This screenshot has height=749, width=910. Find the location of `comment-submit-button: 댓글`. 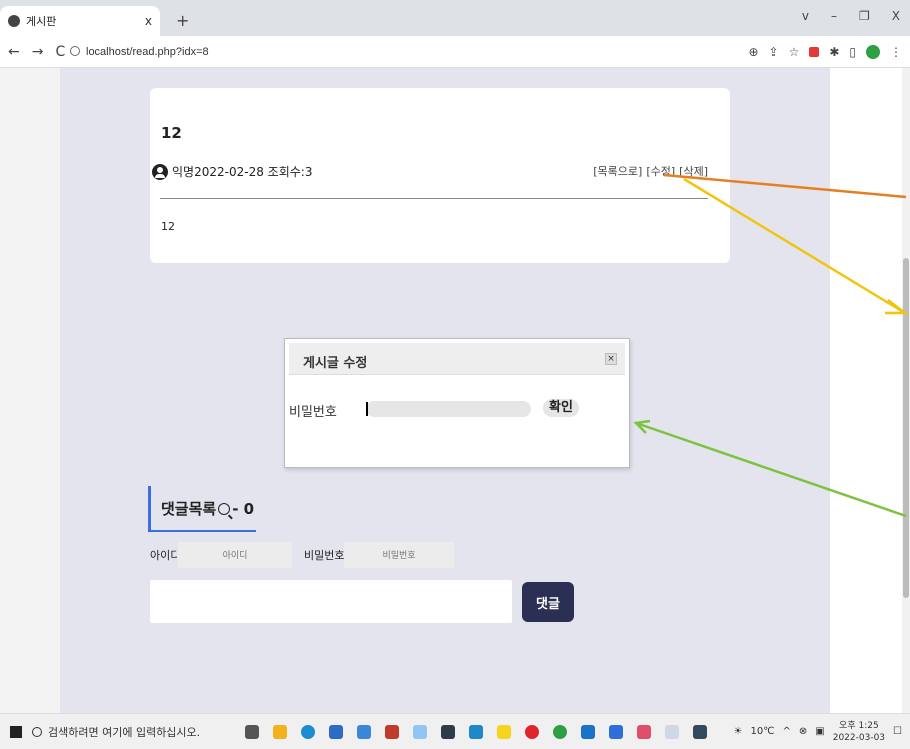

comment-submit-button: 댓글 is located at coordinates (548, 602).